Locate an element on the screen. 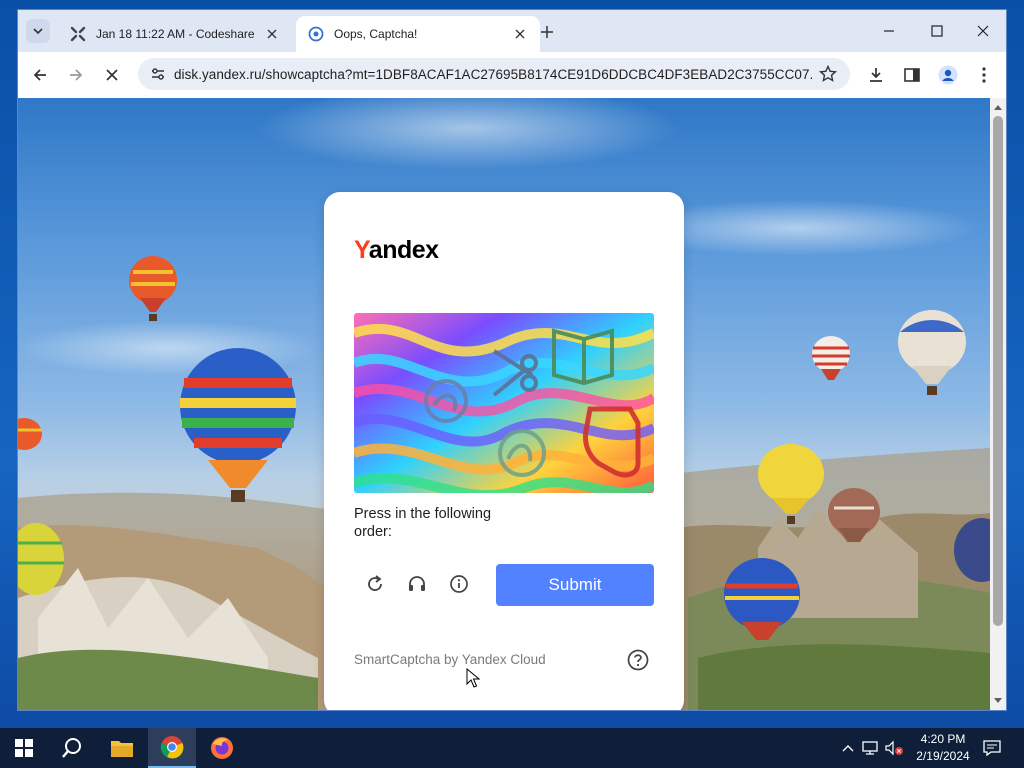  taskbar-firefox is located at coordinates (222, 748).